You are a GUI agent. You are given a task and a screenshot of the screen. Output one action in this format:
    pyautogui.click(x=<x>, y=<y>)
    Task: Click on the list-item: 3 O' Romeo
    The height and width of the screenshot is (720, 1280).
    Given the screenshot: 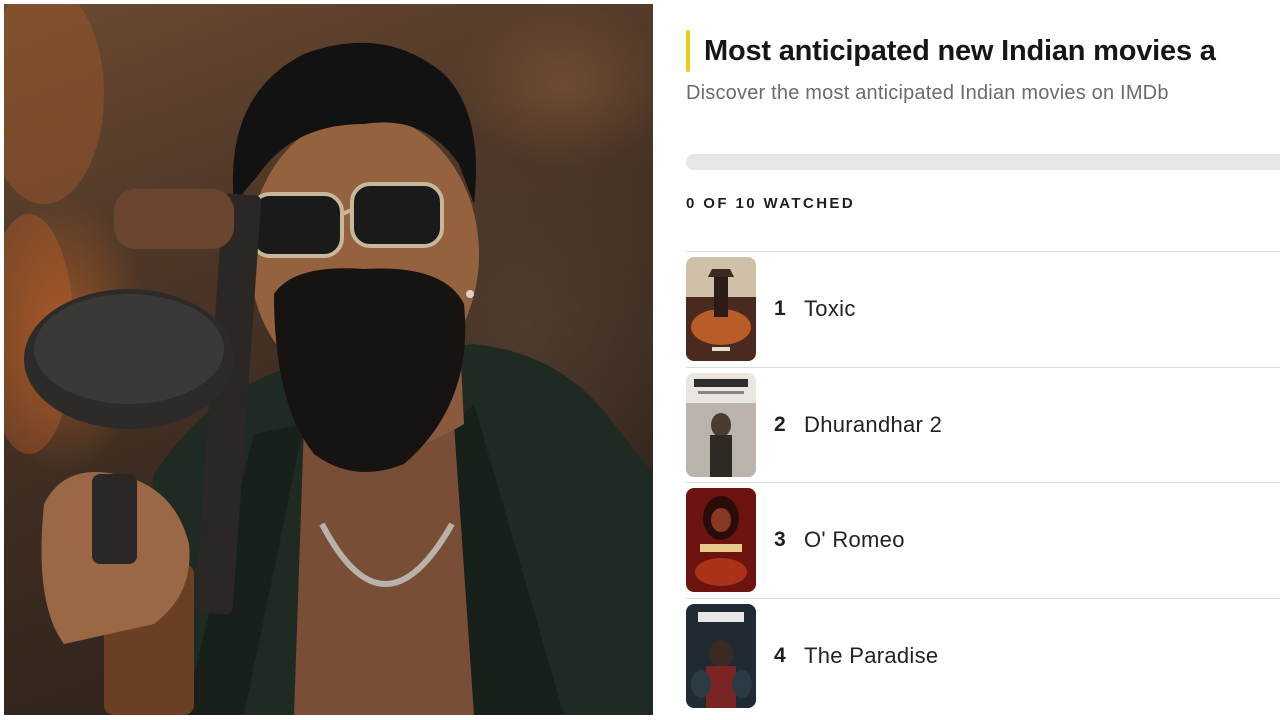 What is the action you would take?
    pyautogui.click(x=983, y=540)
    